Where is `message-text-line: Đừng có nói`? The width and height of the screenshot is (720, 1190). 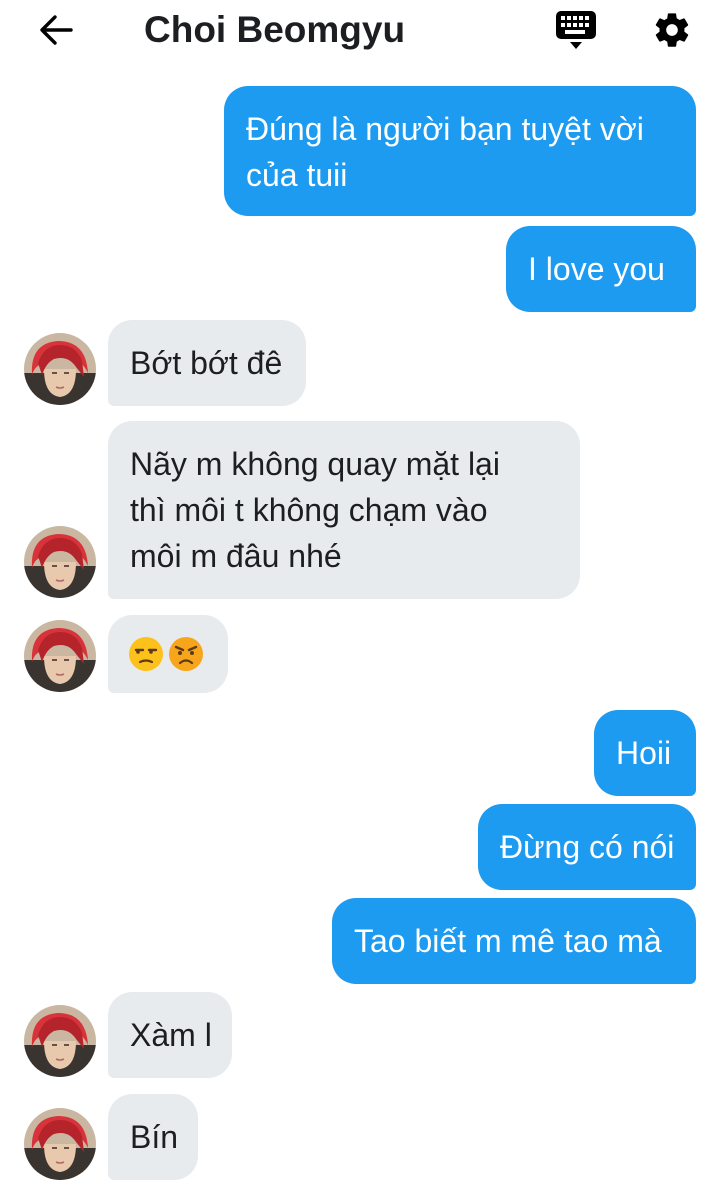
message-text-line: Đừng có nói is located at coordinates (587, 847).